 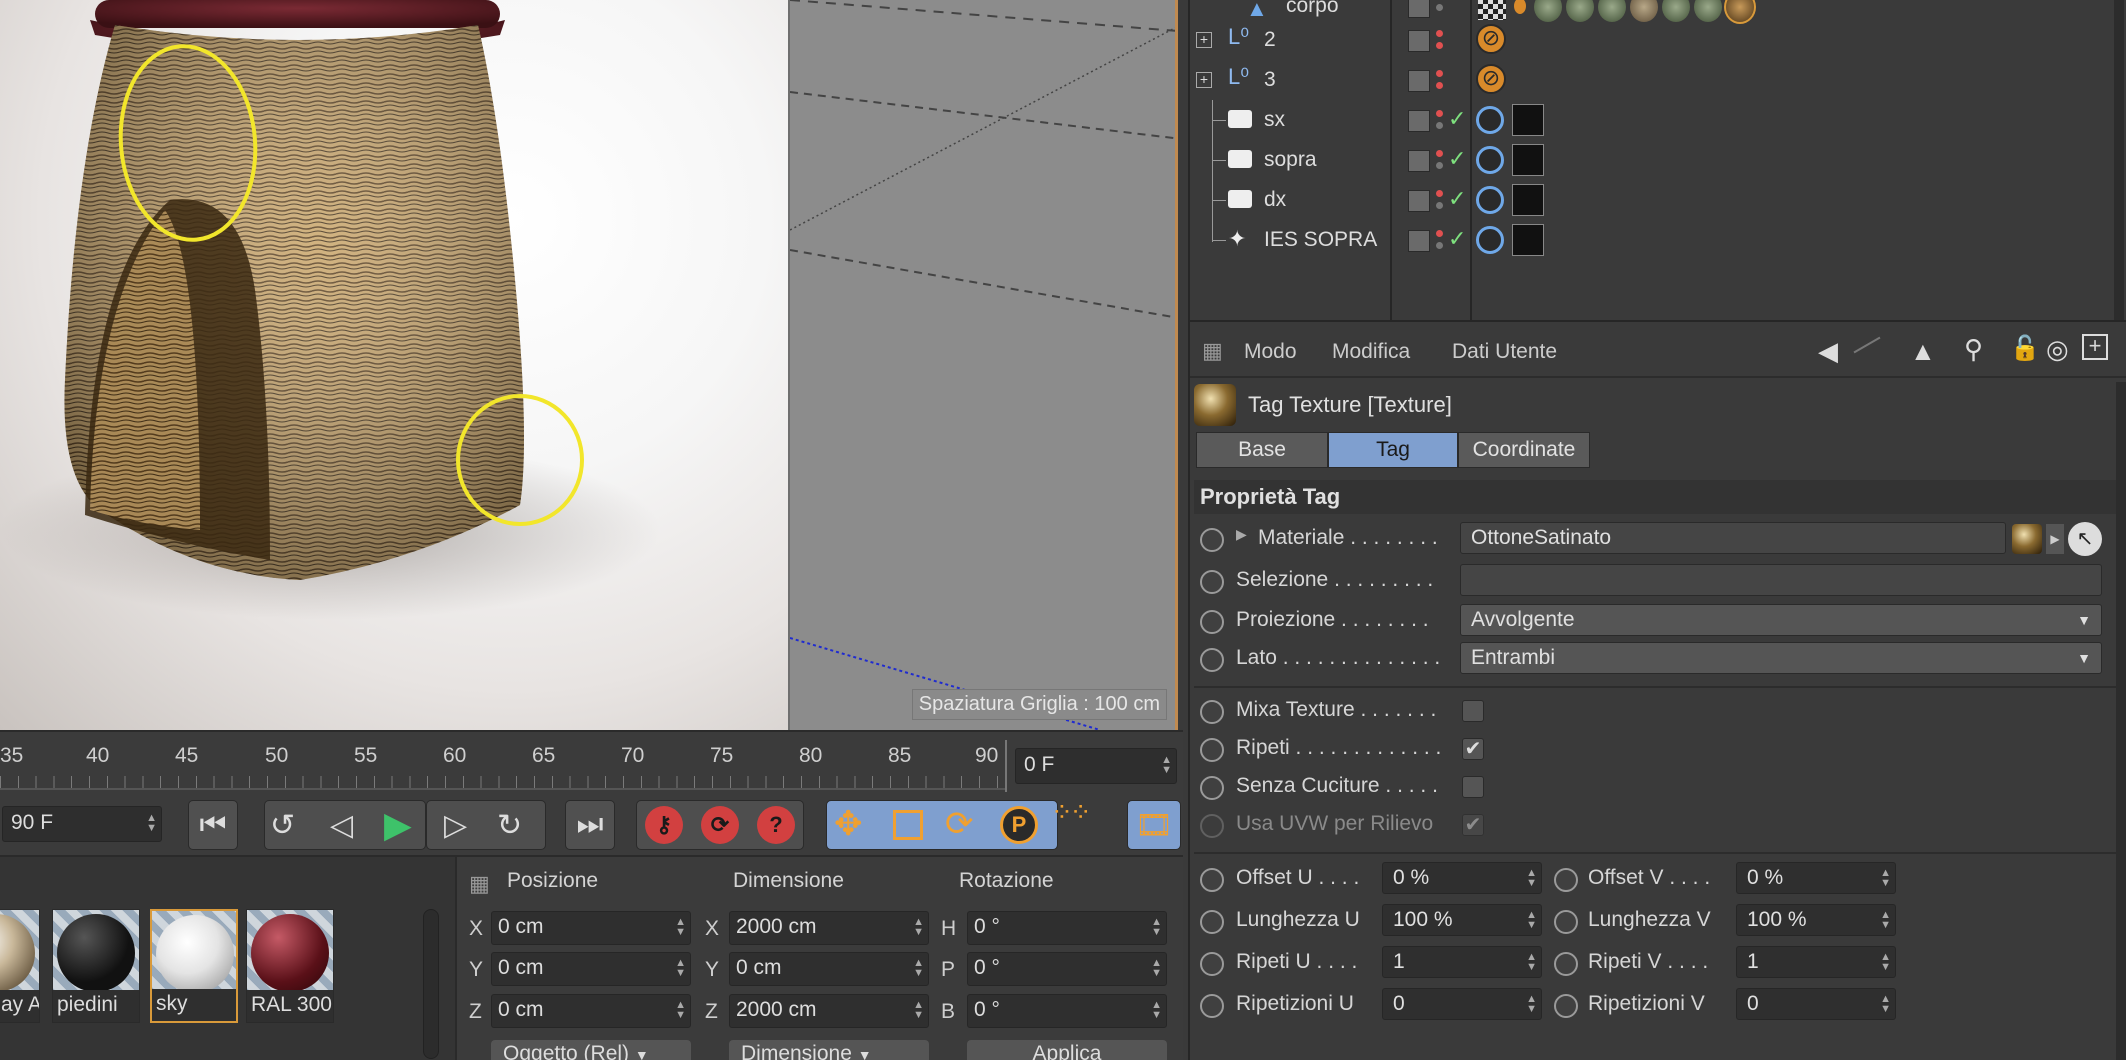 What do you see at coordinates (2121, 721) in the screenshot?
I see `attribute-scrollbar` at bounding box center [2121, 721].